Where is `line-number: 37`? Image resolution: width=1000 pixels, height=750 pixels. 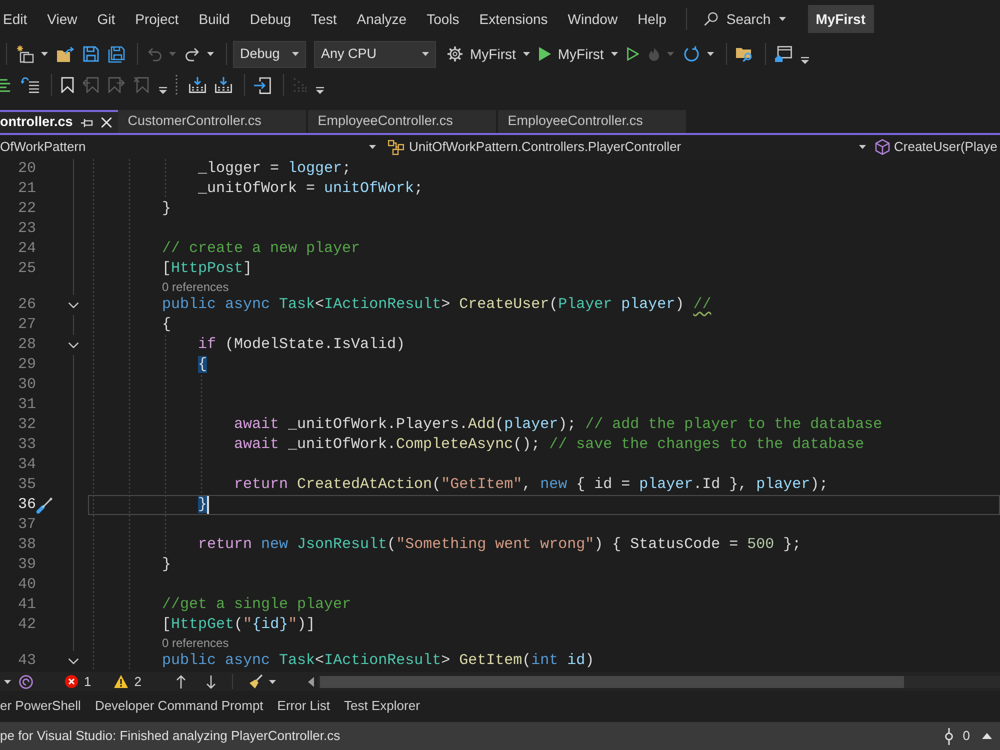
line-number: 37 is located at coordinates (26, 525).